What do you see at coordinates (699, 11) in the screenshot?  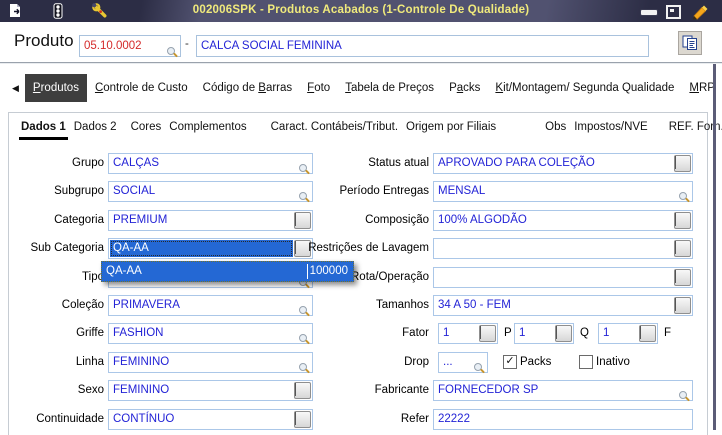 I see `edit-pencil-icon` at bounding box center [699, 11].